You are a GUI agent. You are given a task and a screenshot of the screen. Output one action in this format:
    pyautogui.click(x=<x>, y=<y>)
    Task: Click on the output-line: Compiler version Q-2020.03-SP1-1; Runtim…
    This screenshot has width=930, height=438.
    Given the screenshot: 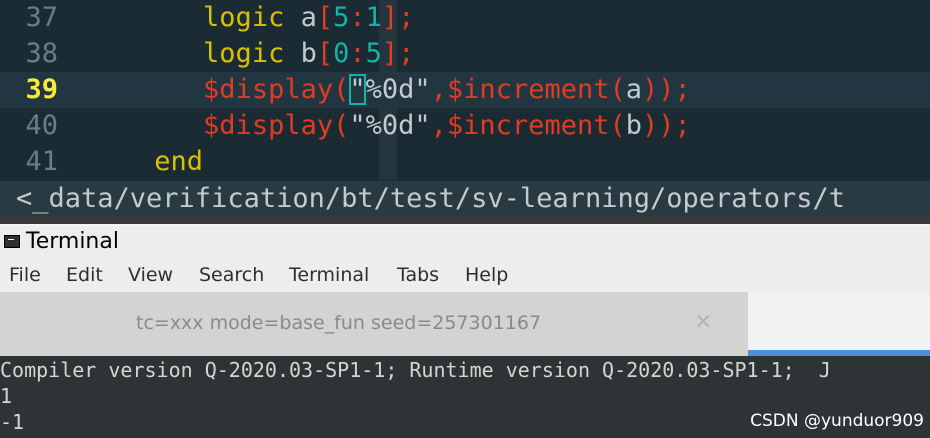 What is the action you would take?
    pyautogui.click(x=415, y=370)
    